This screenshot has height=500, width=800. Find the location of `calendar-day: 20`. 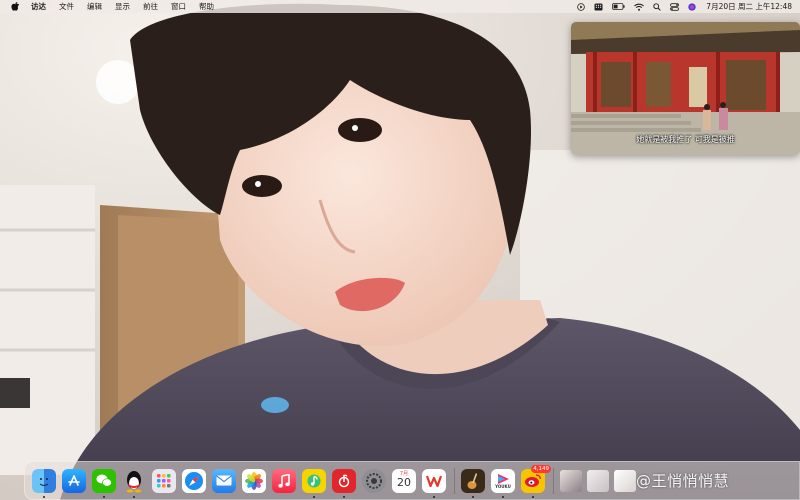

calendar-day: 20 is located at coordinates (404, 482).